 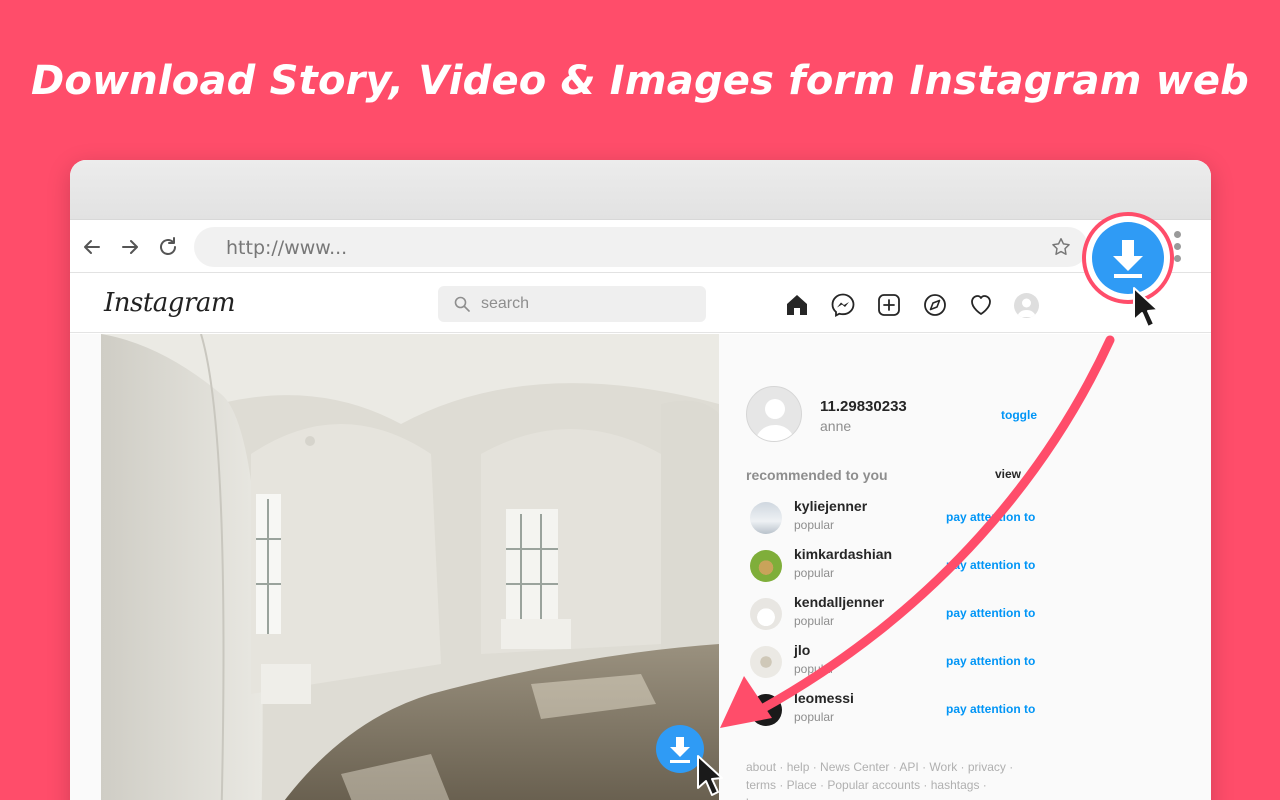 I want to click on list-item: kyliejenner popular pay attention to, so click(x=896, y=519).